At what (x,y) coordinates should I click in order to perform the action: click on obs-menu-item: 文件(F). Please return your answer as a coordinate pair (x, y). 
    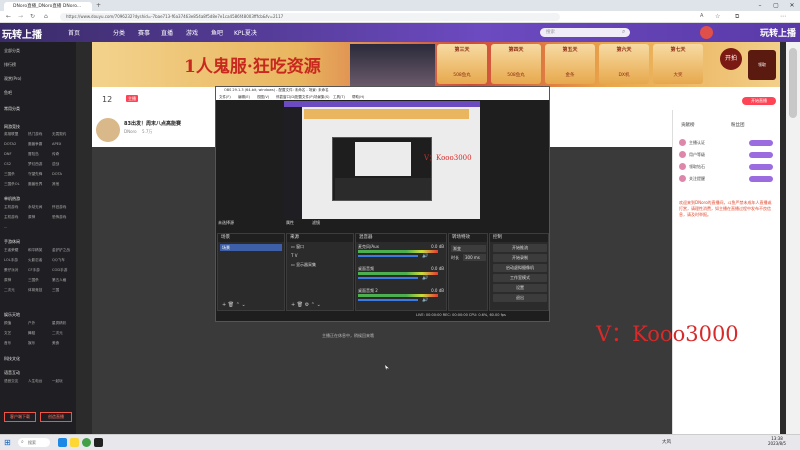
    Looking at the image, I should click on (225, 97).